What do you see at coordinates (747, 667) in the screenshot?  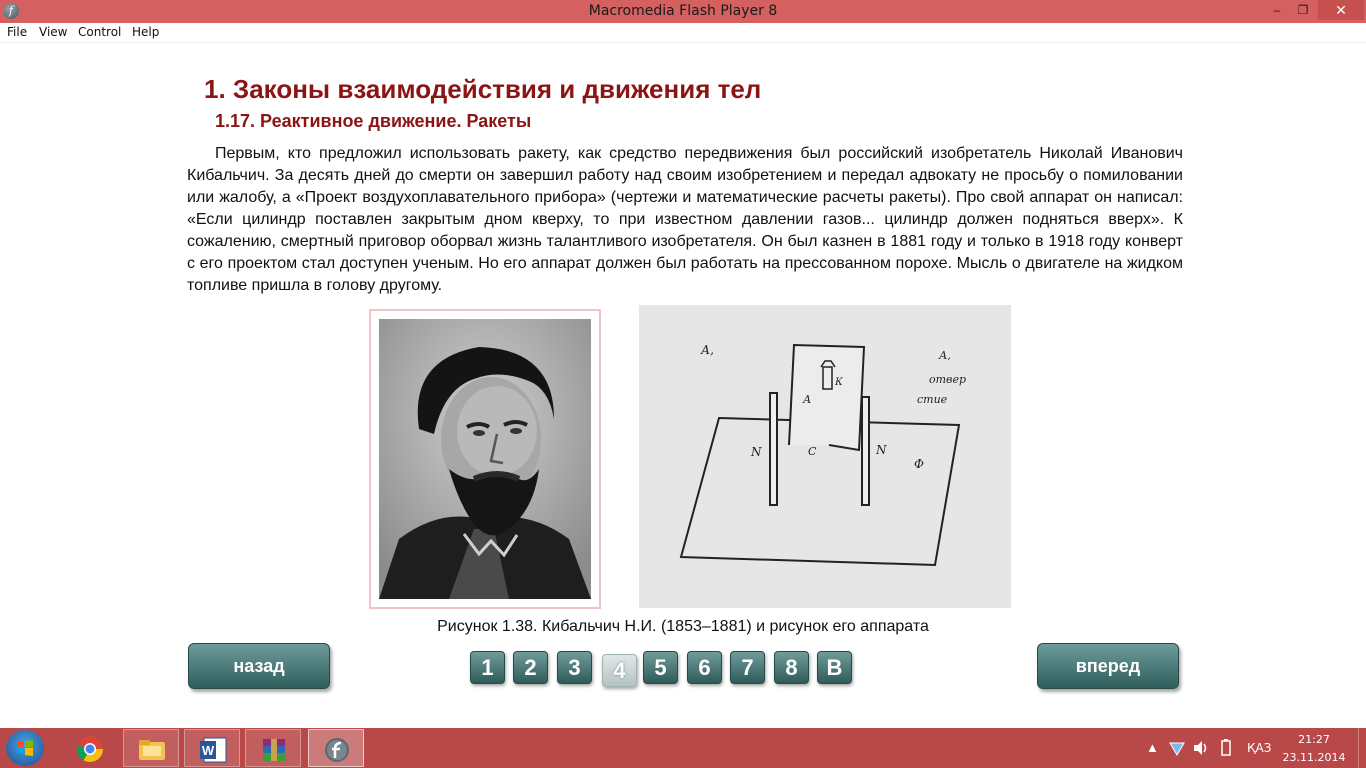 I see `page-button-7: 7` at bounding box center [747, 667].